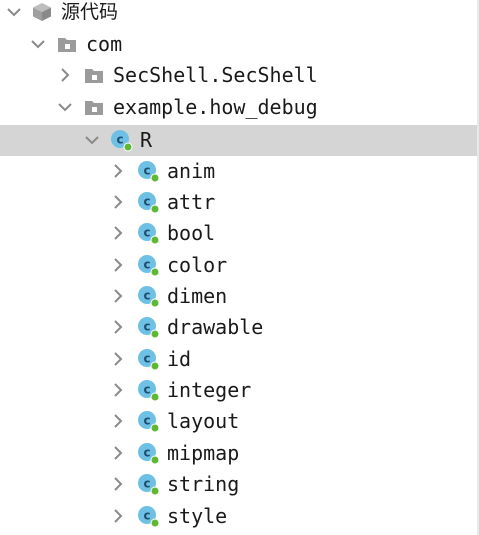 The width and height of the screenshot is (479, 535). What do you see at coordinates (215, 327) in the screenshot?
I see `tree-node-label: drawable` at bounding box center [215, 327].